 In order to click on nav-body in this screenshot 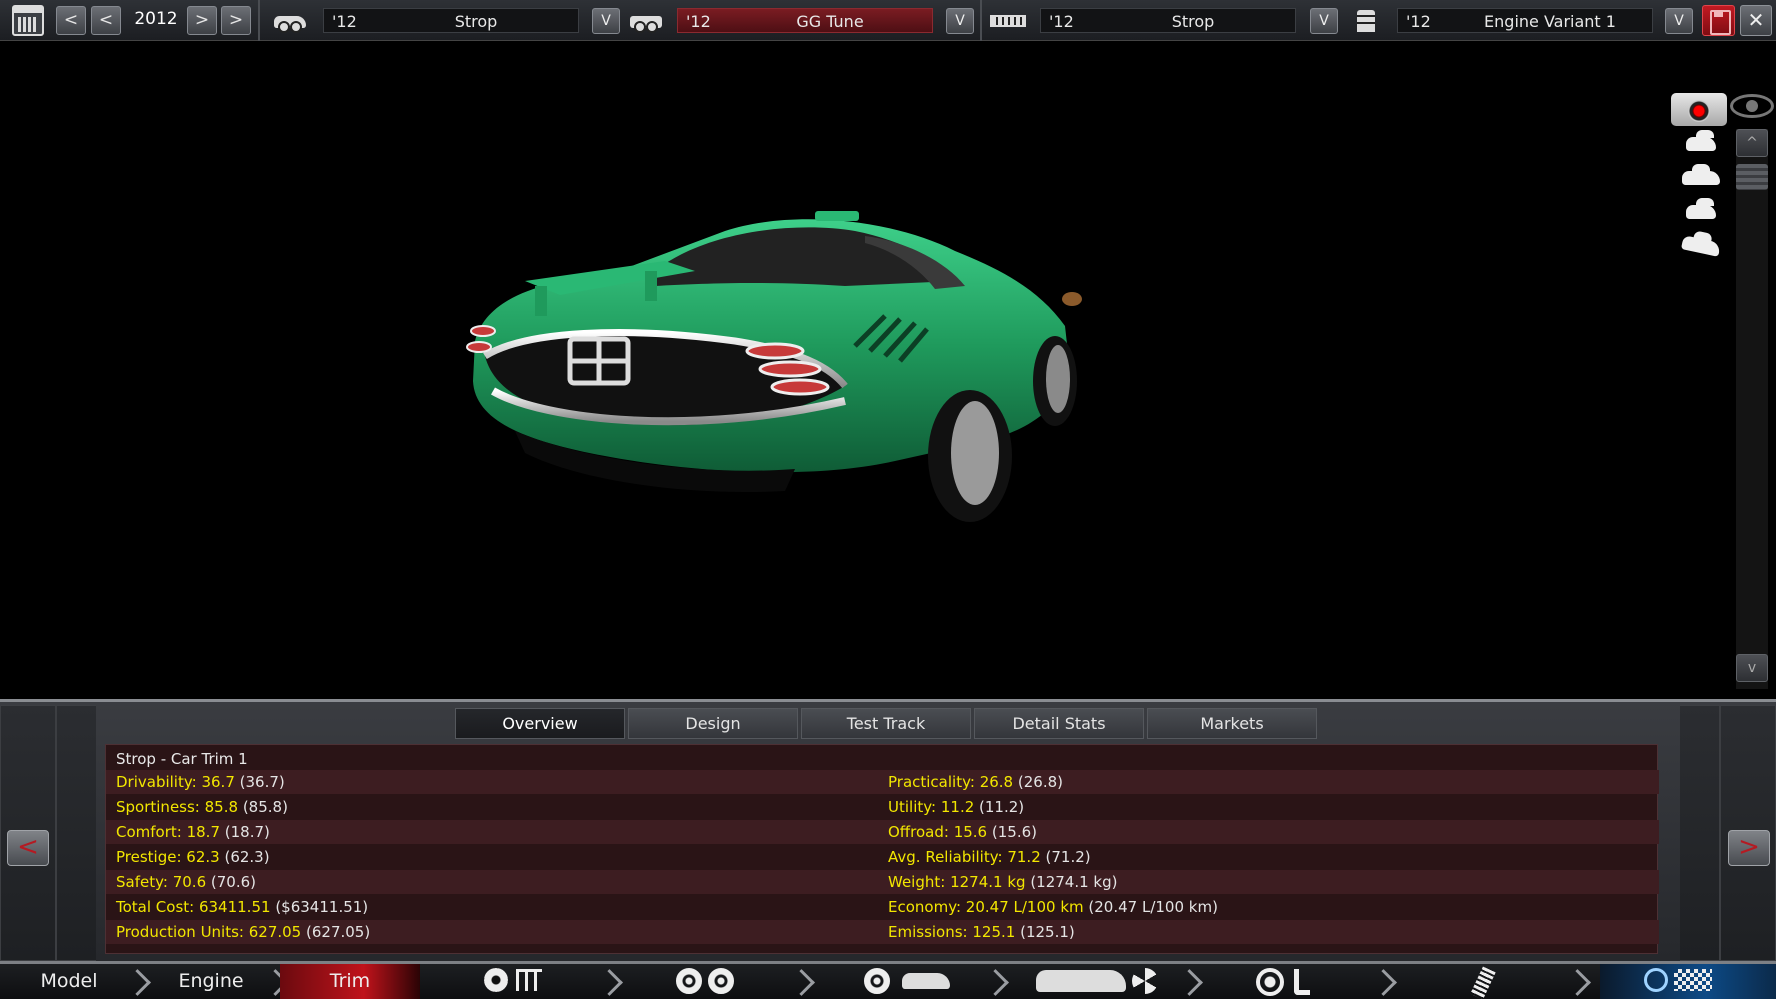, I will do `click(1094, 982)`.